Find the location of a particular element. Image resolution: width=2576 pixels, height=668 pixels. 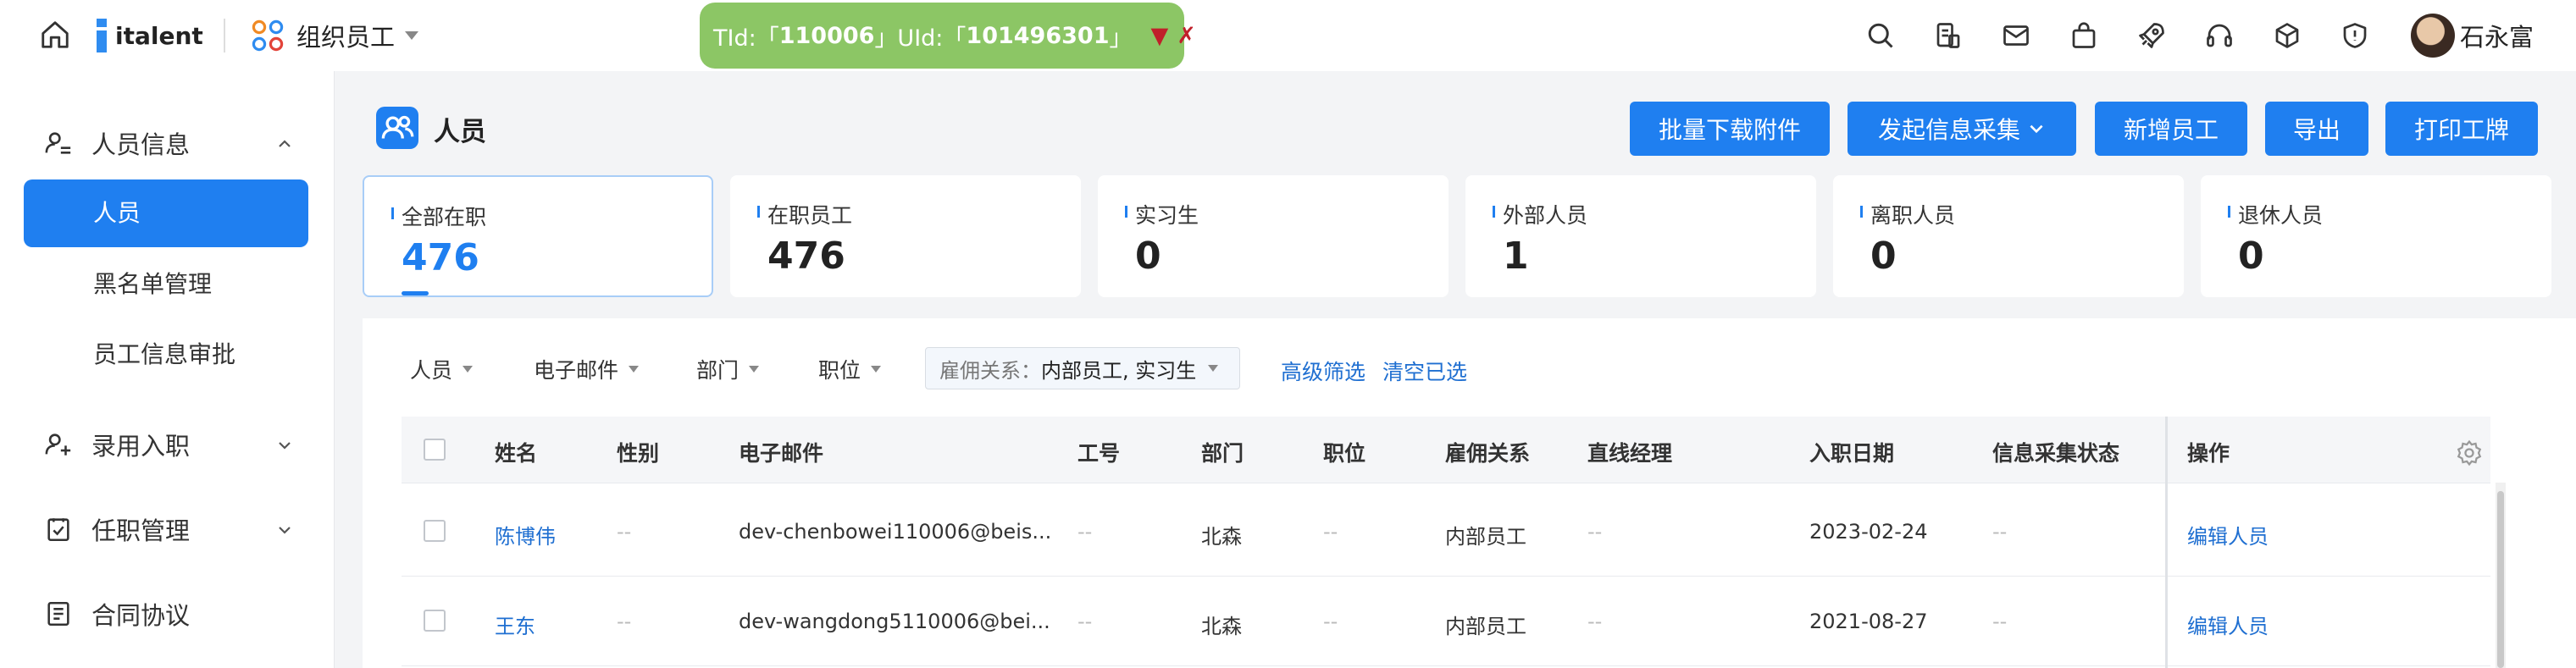

headset-icon is located at coordinates (2219, 35).